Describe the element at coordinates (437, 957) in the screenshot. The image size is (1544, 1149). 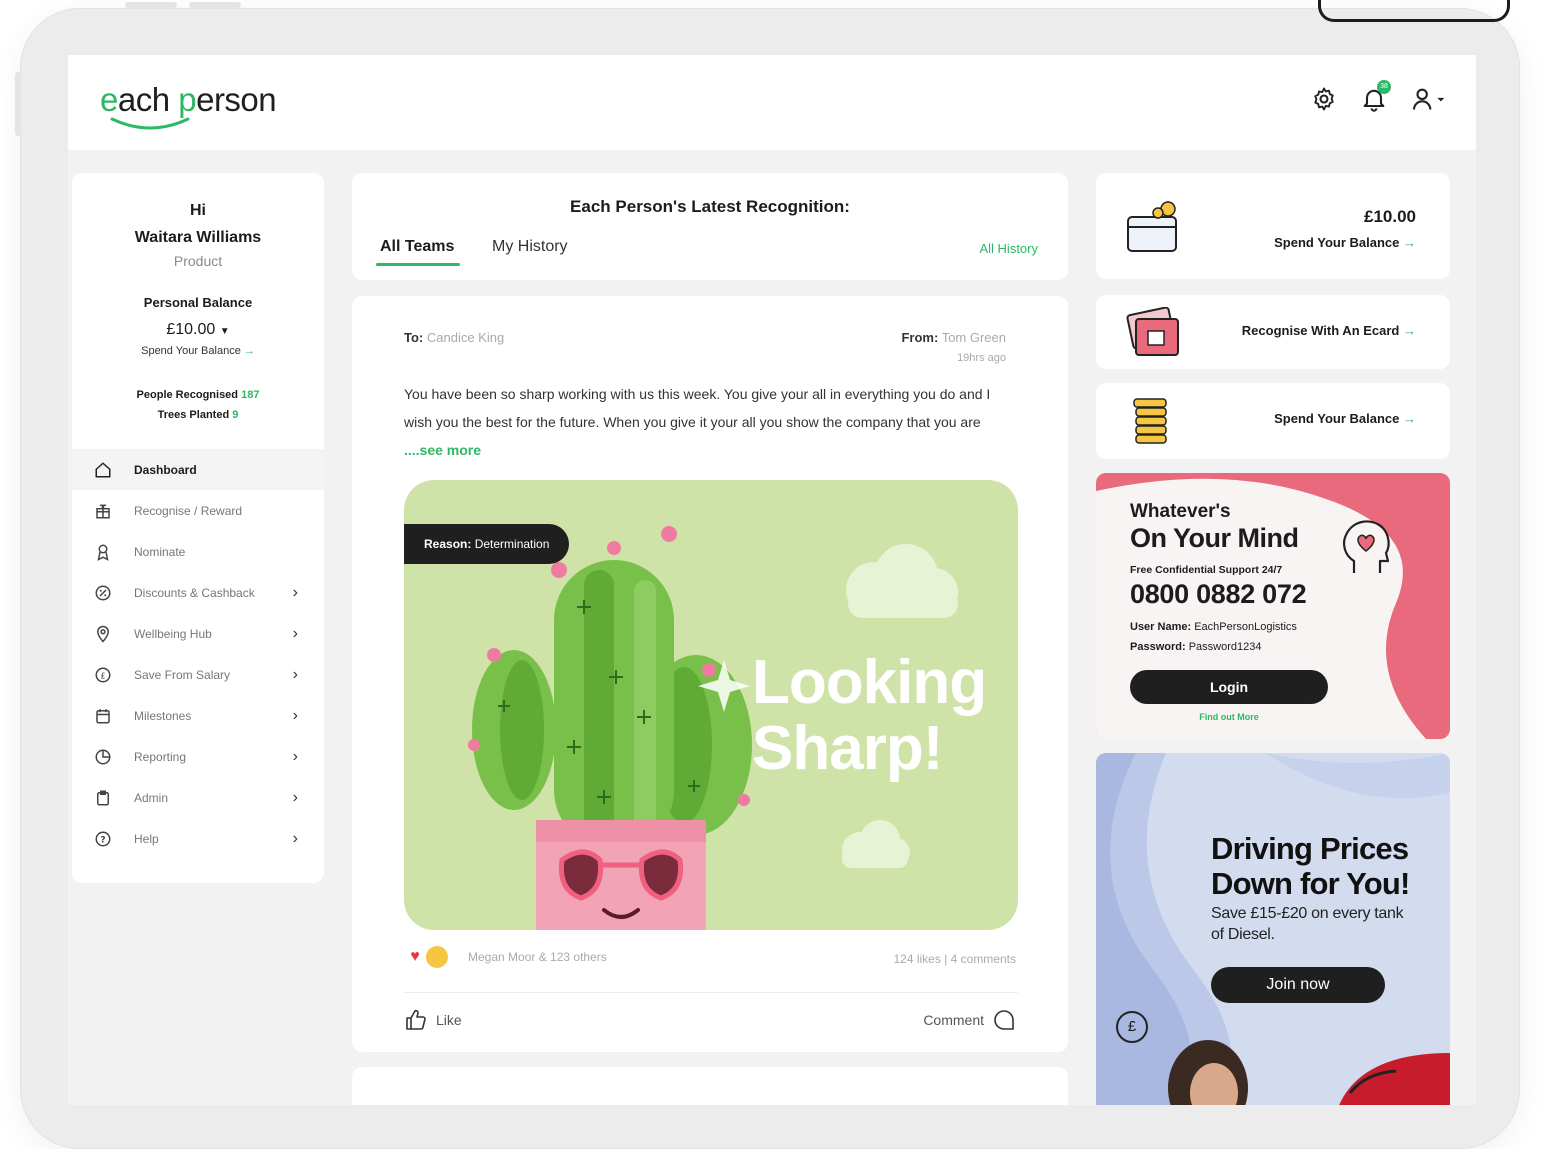
I see `smile-reaction-icon` at that location.